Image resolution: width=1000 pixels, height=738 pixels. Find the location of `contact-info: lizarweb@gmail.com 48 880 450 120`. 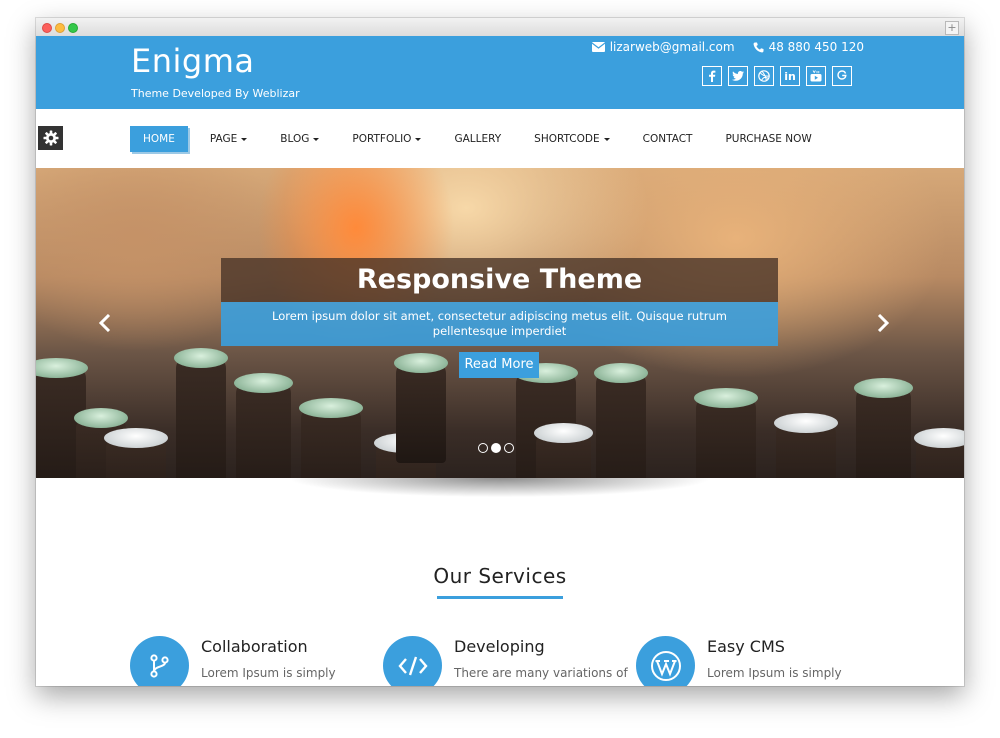

contact-info: lizarweb@gmail.com 48 880 450 120 is located at coordinates (727, 47).